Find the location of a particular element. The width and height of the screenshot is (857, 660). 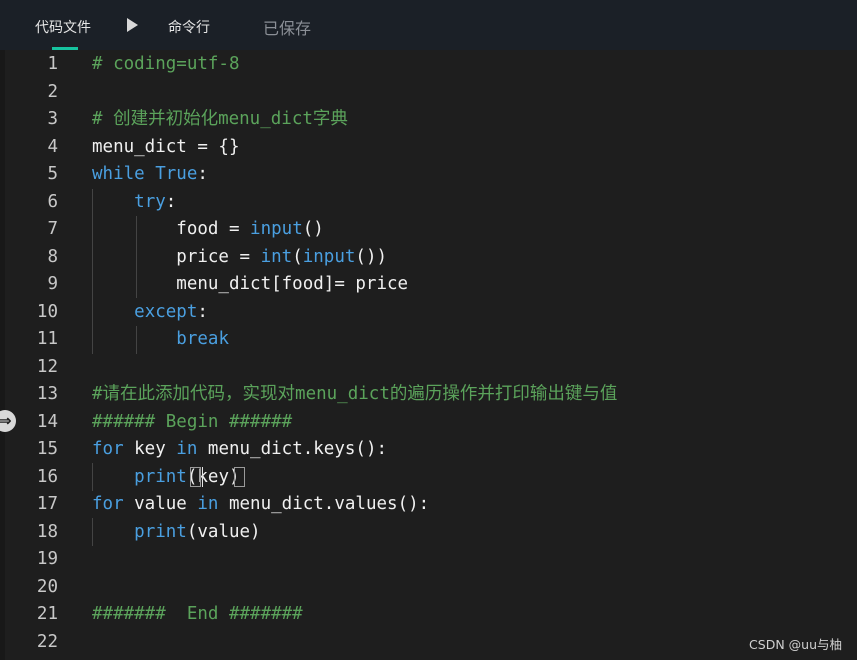

code-token: except is located at coordinates (166, 311).